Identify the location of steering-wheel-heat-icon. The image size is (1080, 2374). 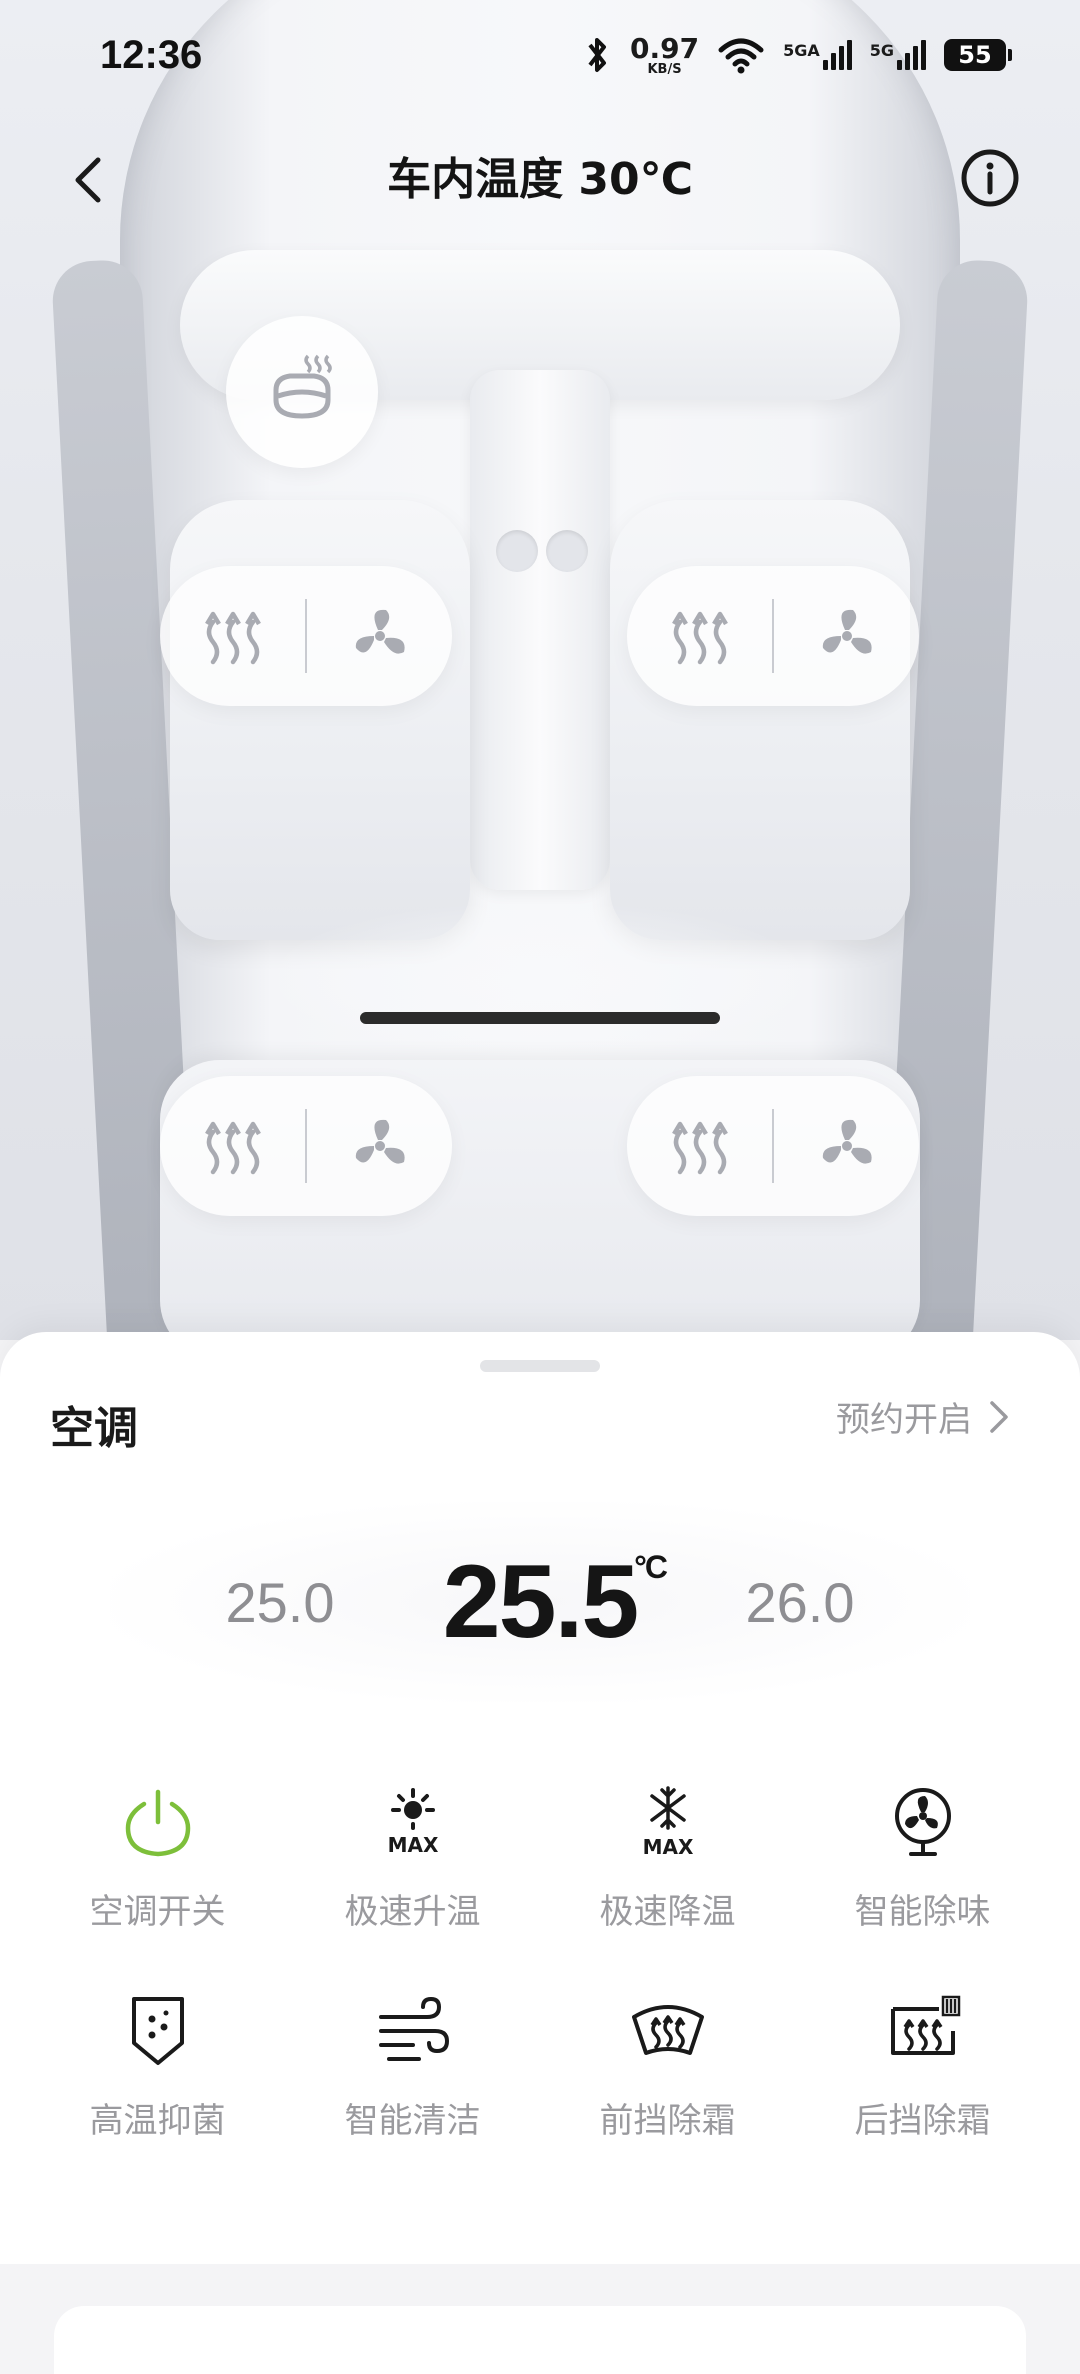
(302, 386).